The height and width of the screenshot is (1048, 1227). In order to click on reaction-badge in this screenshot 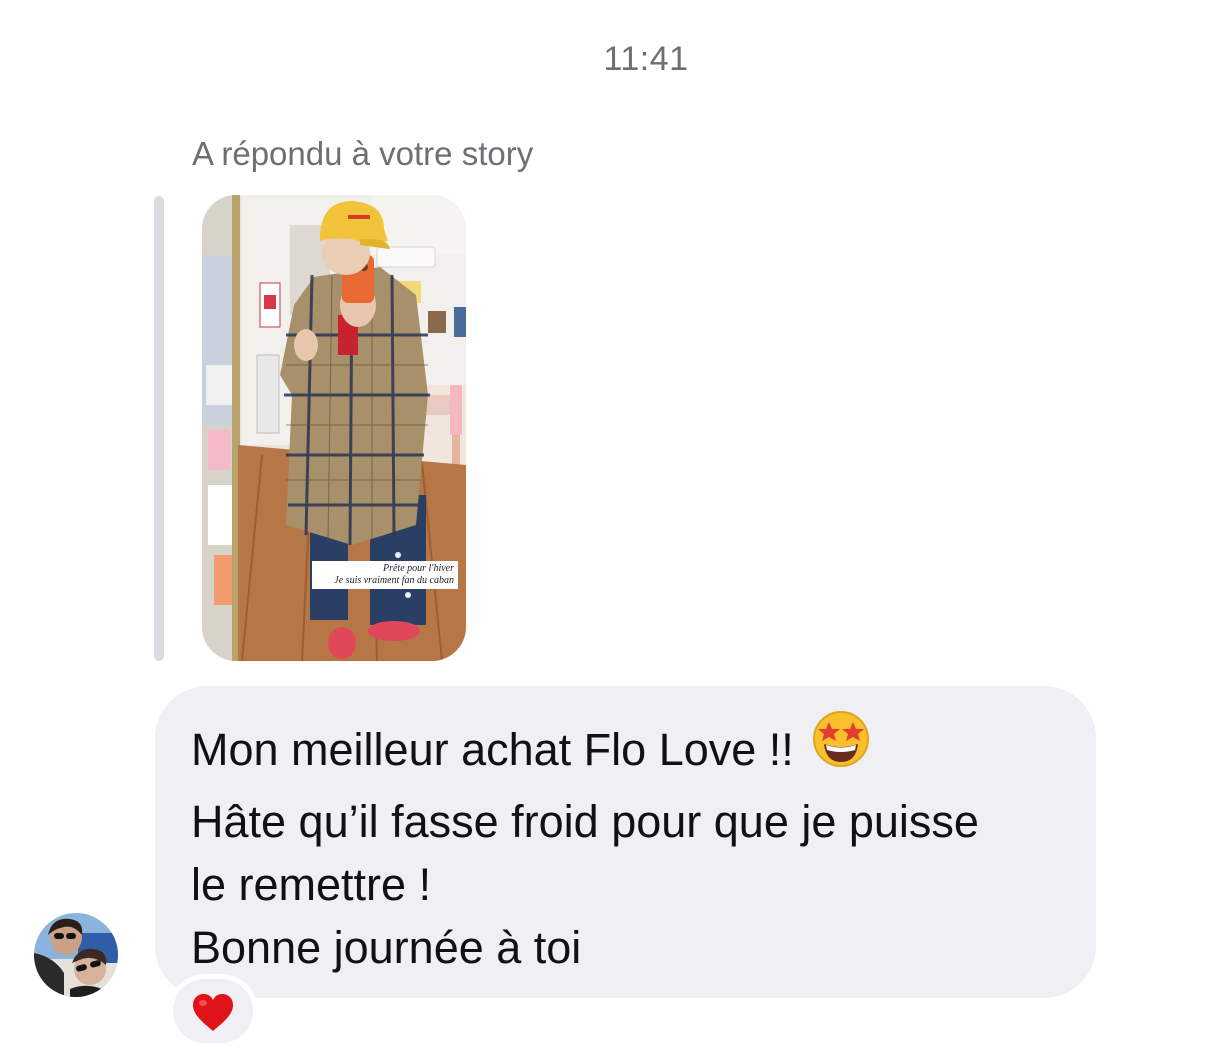, I will do `click(213, 1011)`.